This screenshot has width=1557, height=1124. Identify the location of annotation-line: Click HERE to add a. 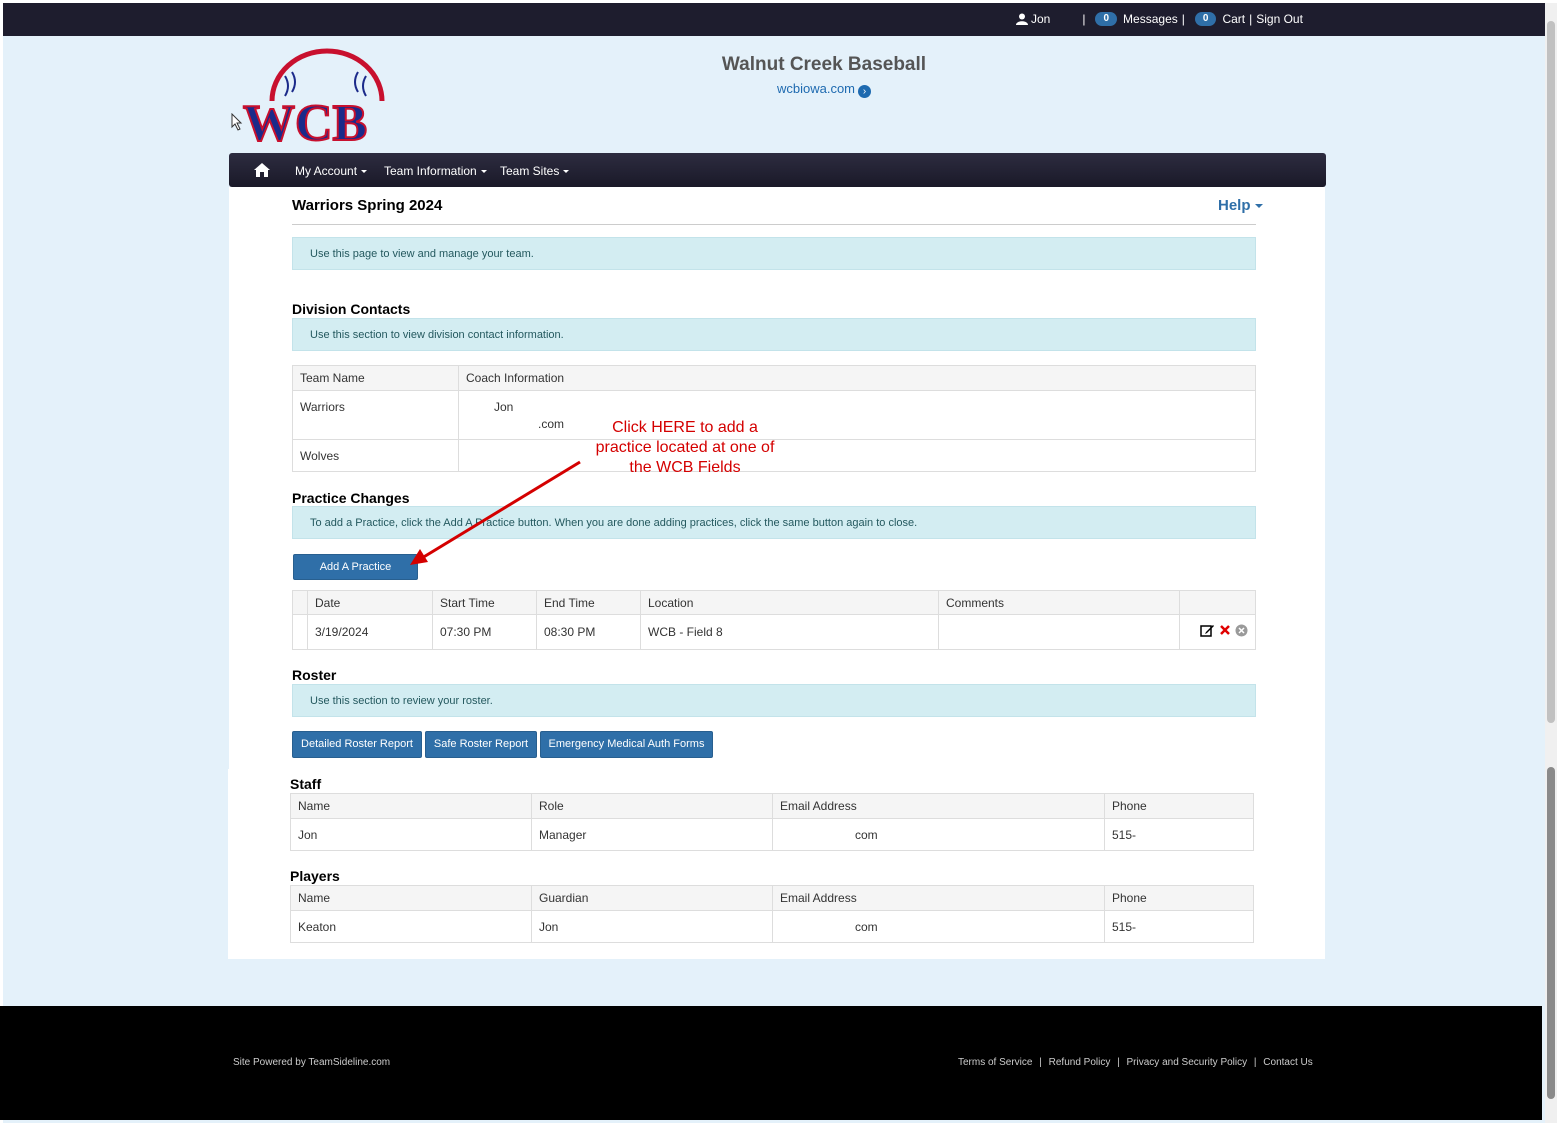
(685, 427).